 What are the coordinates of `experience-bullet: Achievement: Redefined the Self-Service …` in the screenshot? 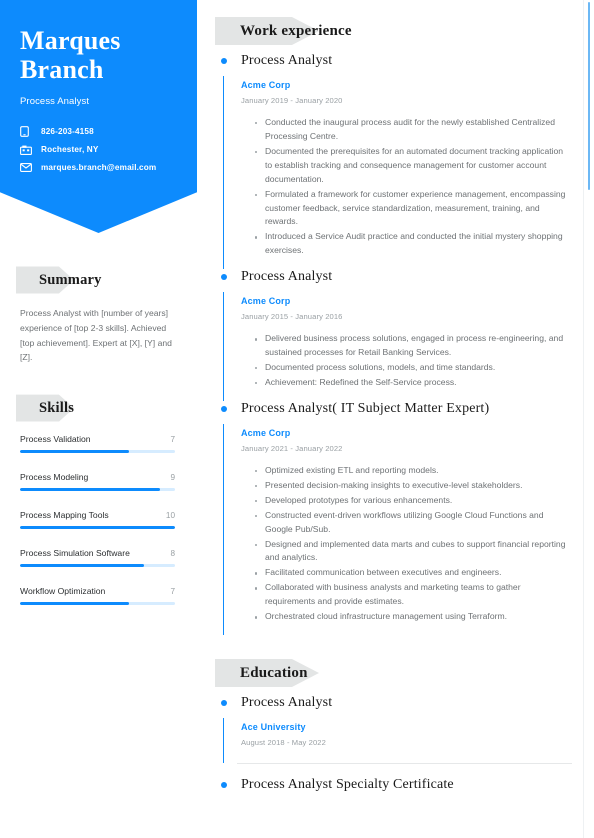 It's located at (413, 383).